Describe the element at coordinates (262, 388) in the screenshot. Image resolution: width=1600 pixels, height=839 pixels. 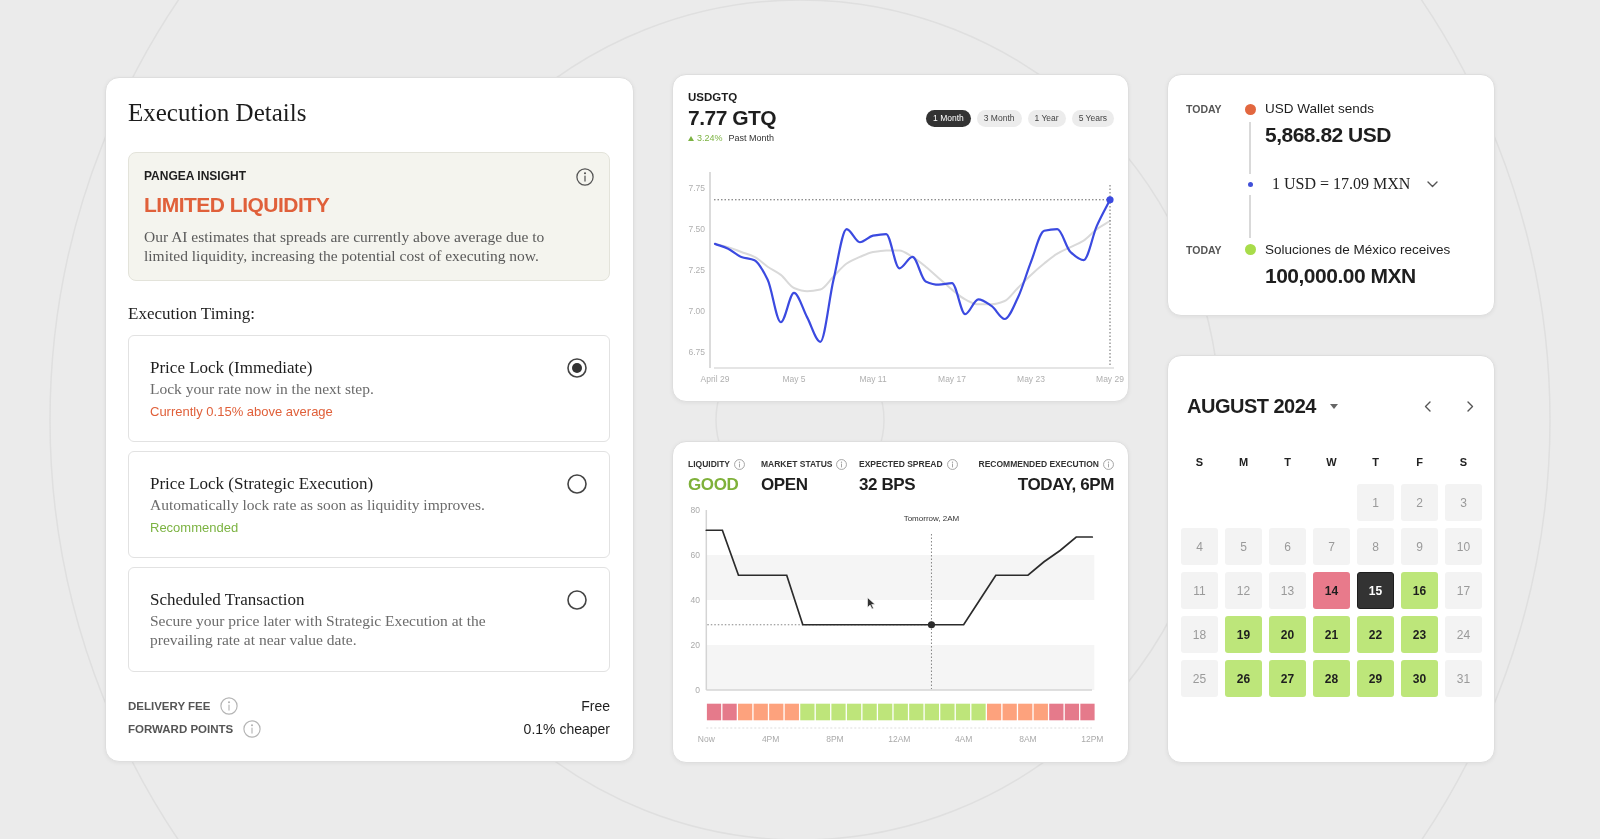
I see `option-description: Lock your rate now in the next step.` at that location.